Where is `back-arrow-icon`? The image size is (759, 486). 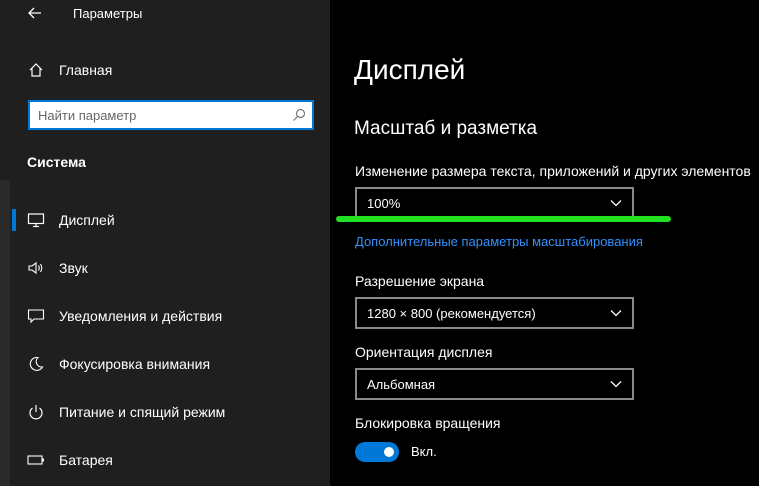 back-arrow-icon is located at coordinates (34, 13).